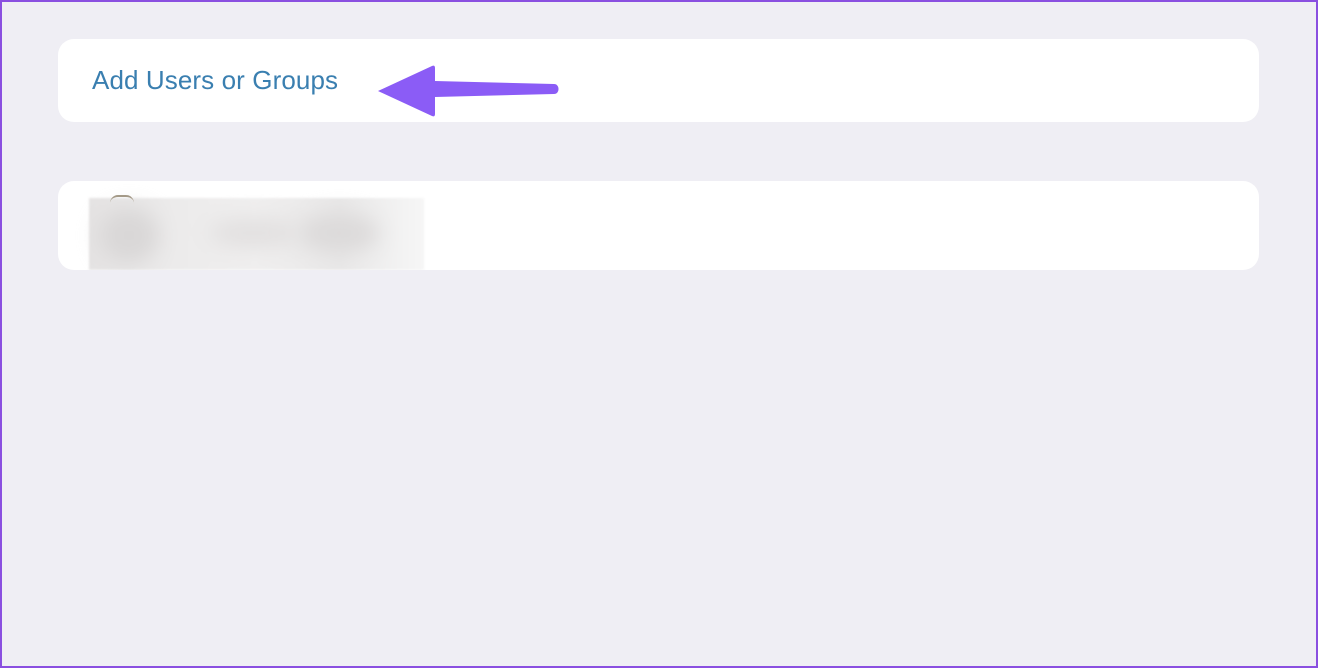 Image resolution: width=1318 pixels, height=668 pixels. I want to click on blurred-user-entry, so click(256, 234).